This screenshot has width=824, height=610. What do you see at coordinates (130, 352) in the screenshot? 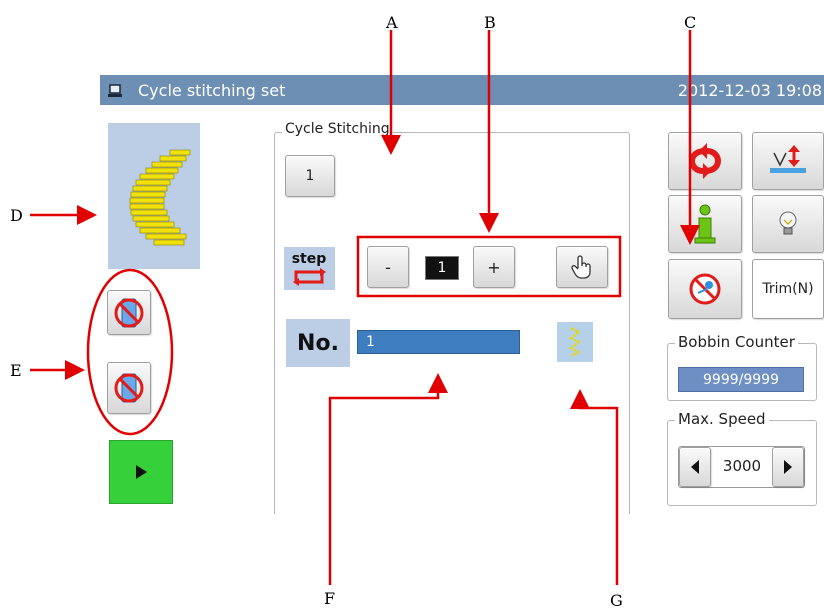
I see `annotation-ellipse-e` at bounding box center [130, 352].